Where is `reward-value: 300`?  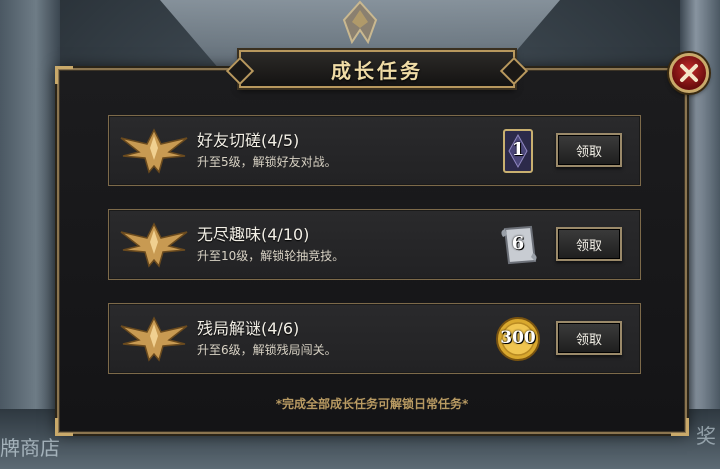
reward-value: 300 is located at coordinates (518, 338).